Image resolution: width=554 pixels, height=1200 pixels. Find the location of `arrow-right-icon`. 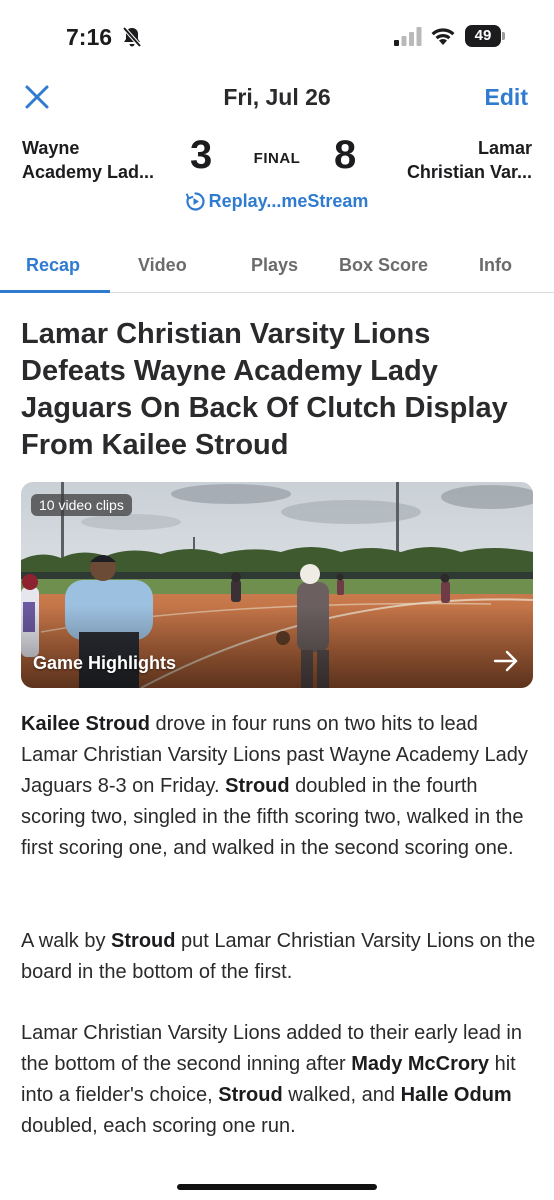

arrow-right-icon is located at coordinates (506, 661).